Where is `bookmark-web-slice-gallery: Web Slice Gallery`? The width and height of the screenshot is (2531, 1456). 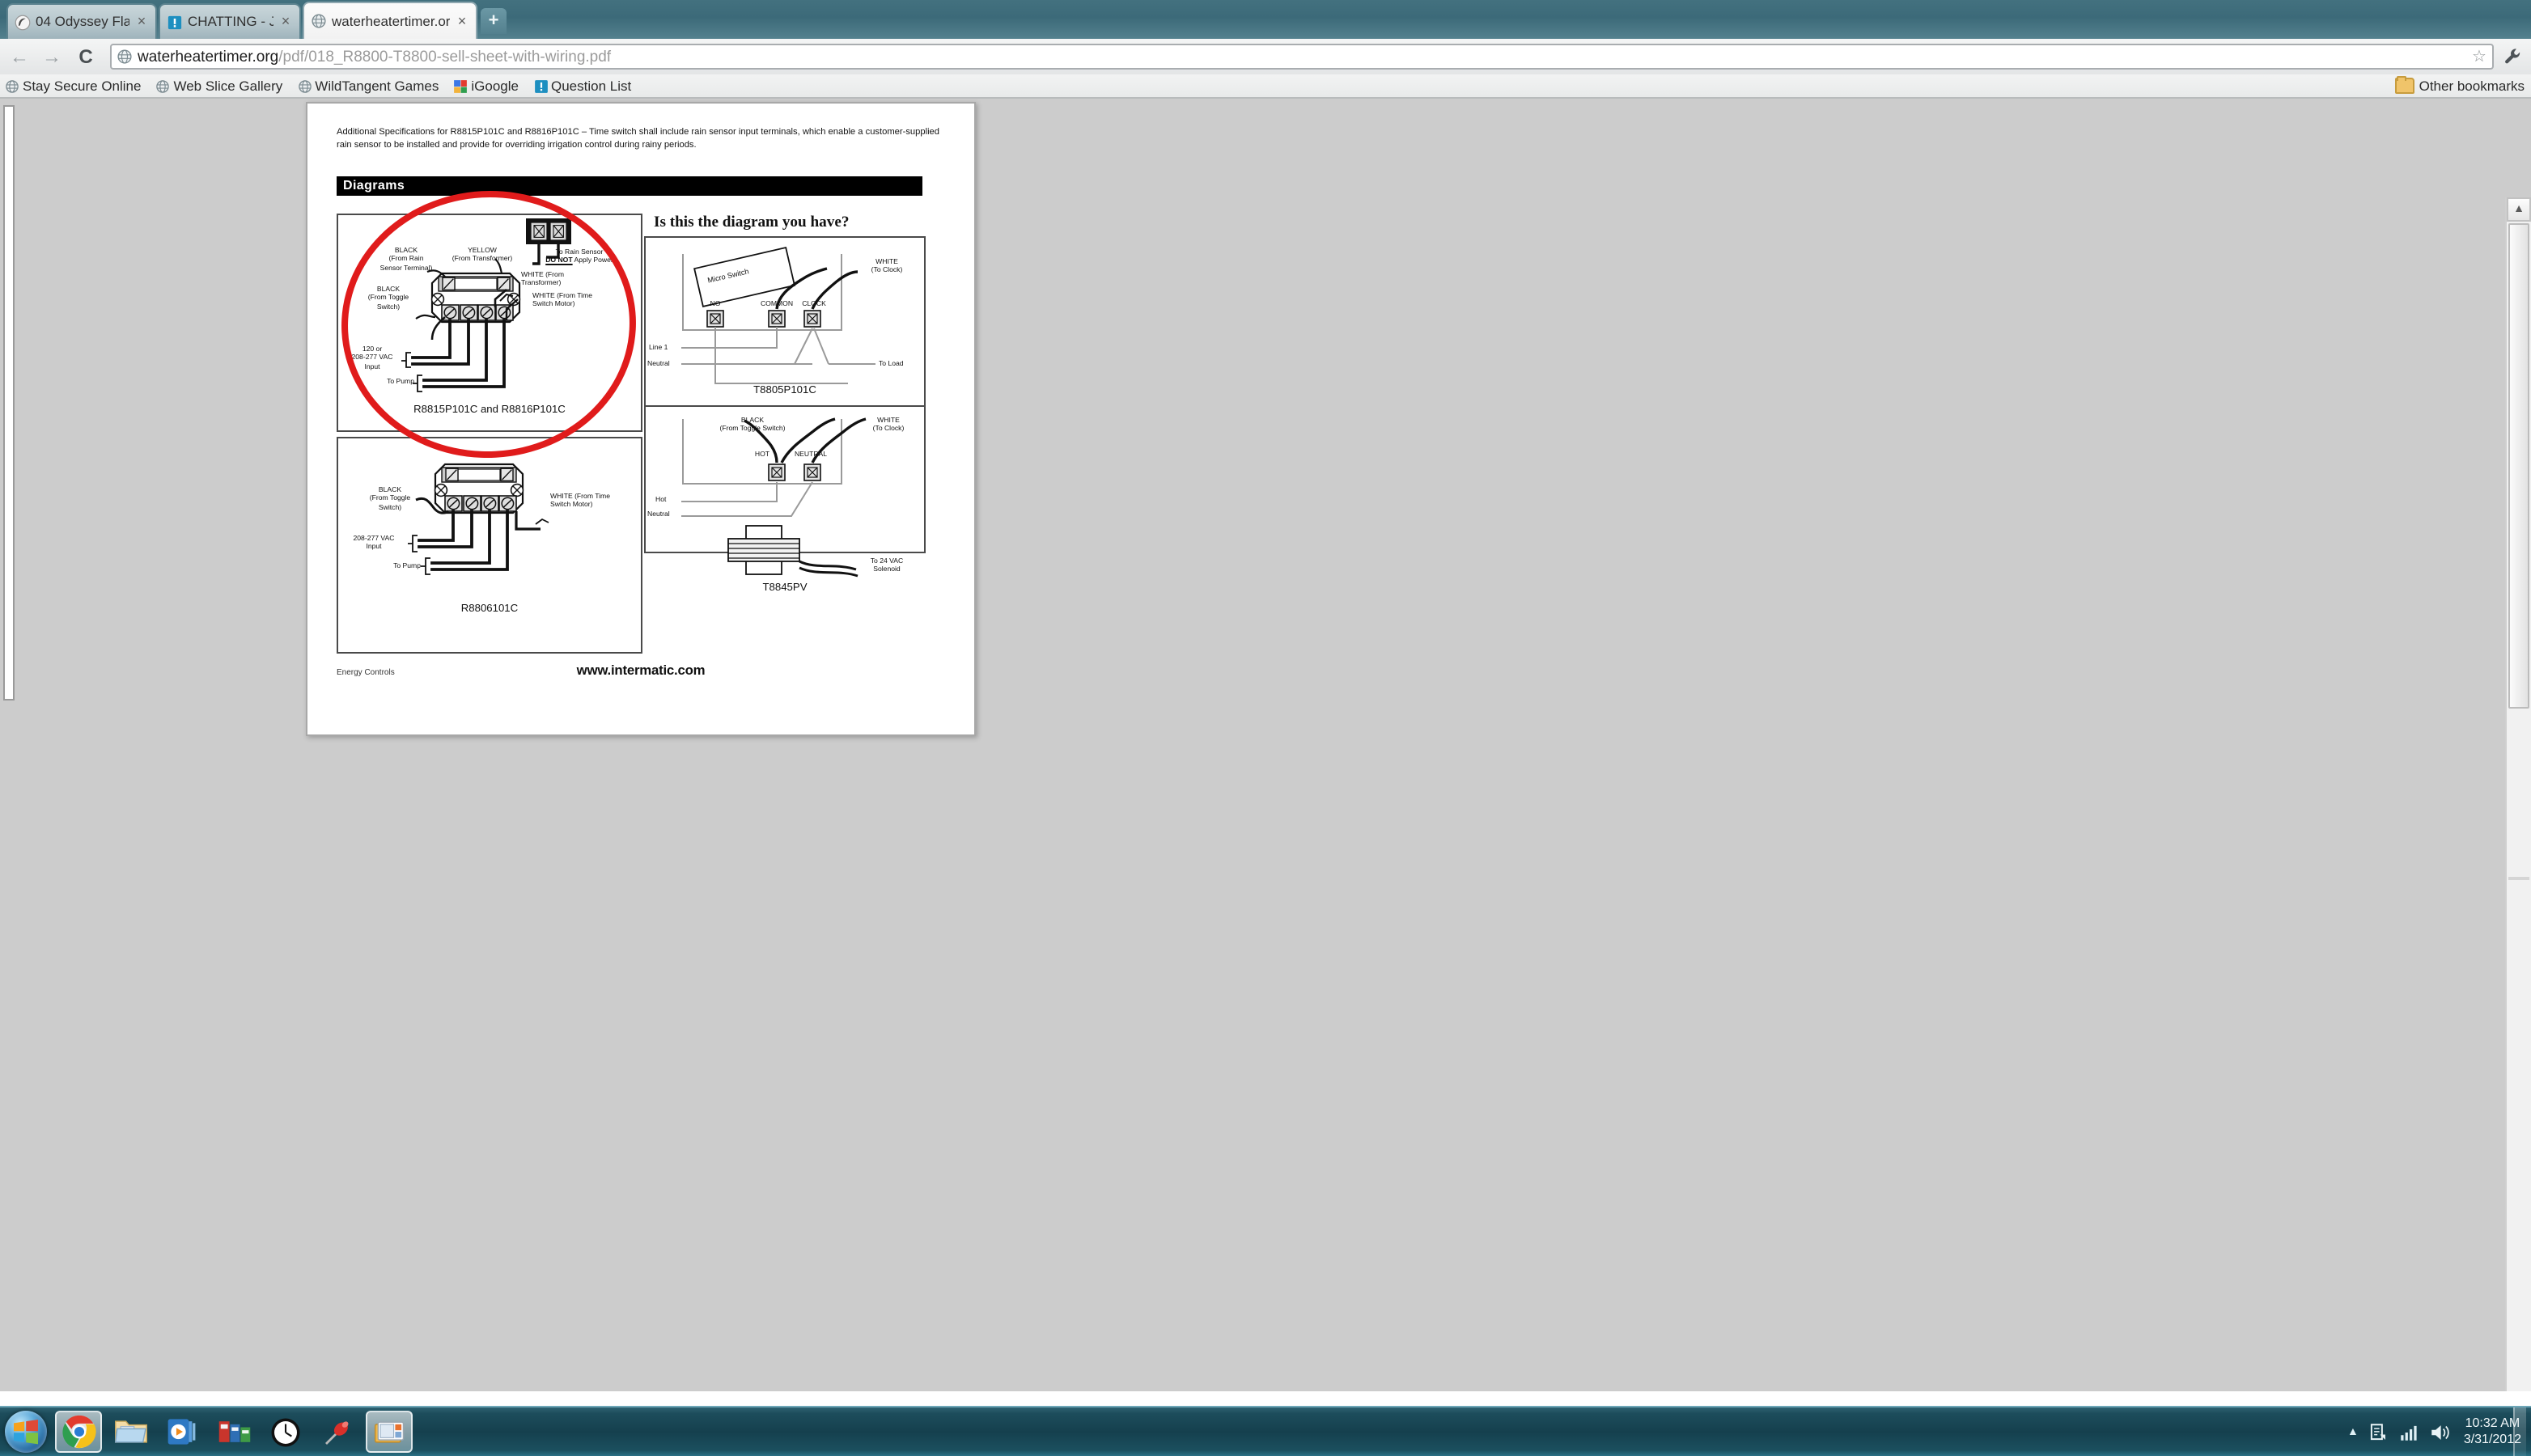
bookmark-web-slice-gallery: Web Slice Gallery is located at coordinates (218, 86).